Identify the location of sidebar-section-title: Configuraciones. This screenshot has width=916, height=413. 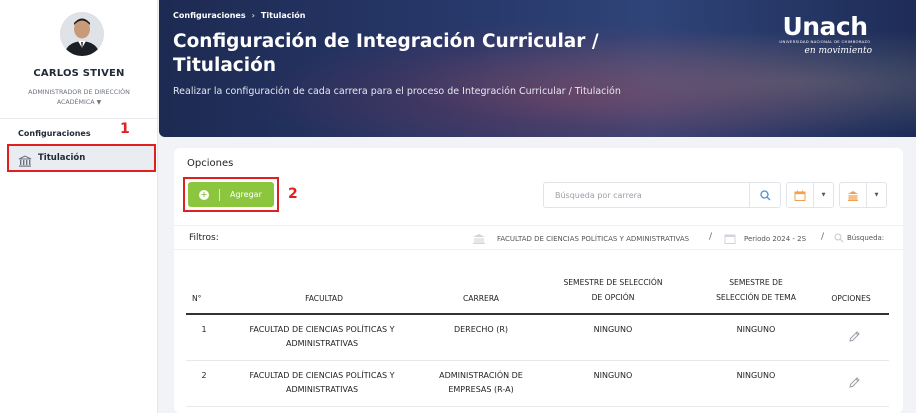
(54, 133).